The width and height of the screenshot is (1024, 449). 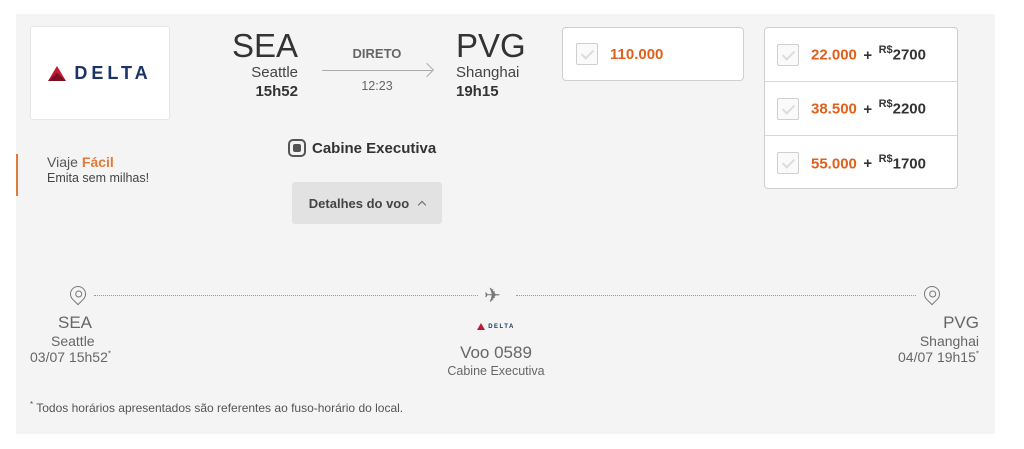 What do you see at coordinates (491, 45) in the screenshot?
I see `destination-code: PVG` at bounding box center [491, 45].